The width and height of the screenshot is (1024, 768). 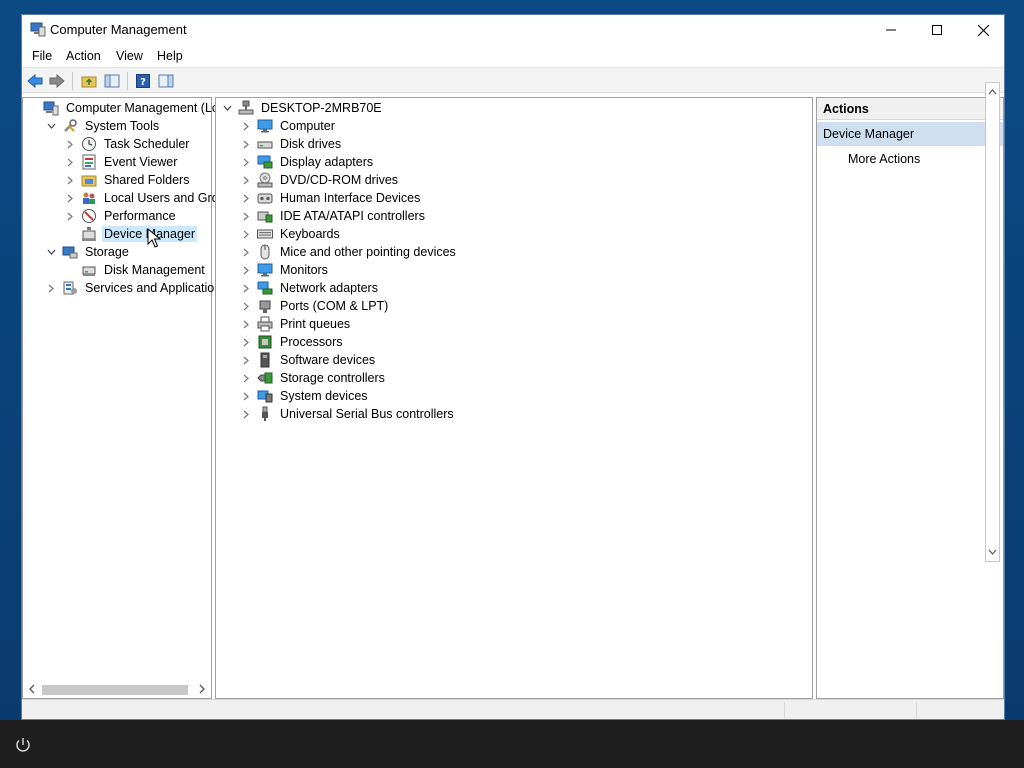 I want to click on tree-item-disk-management: Disk Management, so click(x=136, y=270).